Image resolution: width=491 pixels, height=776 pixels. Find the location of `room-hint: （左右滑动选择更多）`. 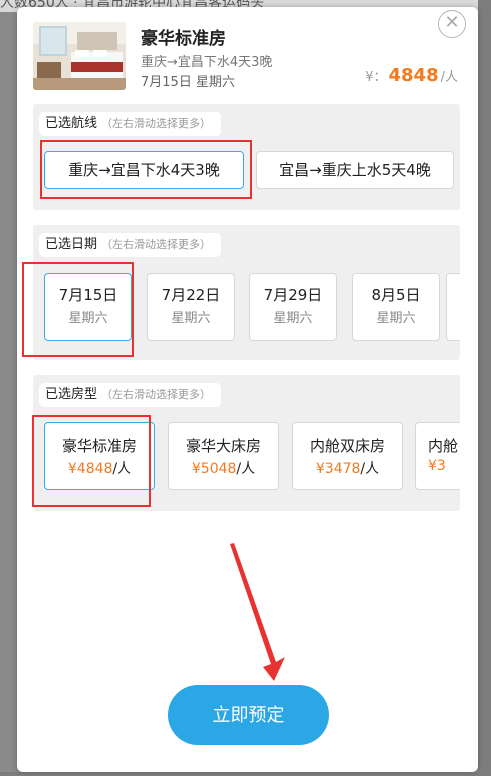

room-hint: （左右滑动选择更多） is located at coordinates (156, 394).